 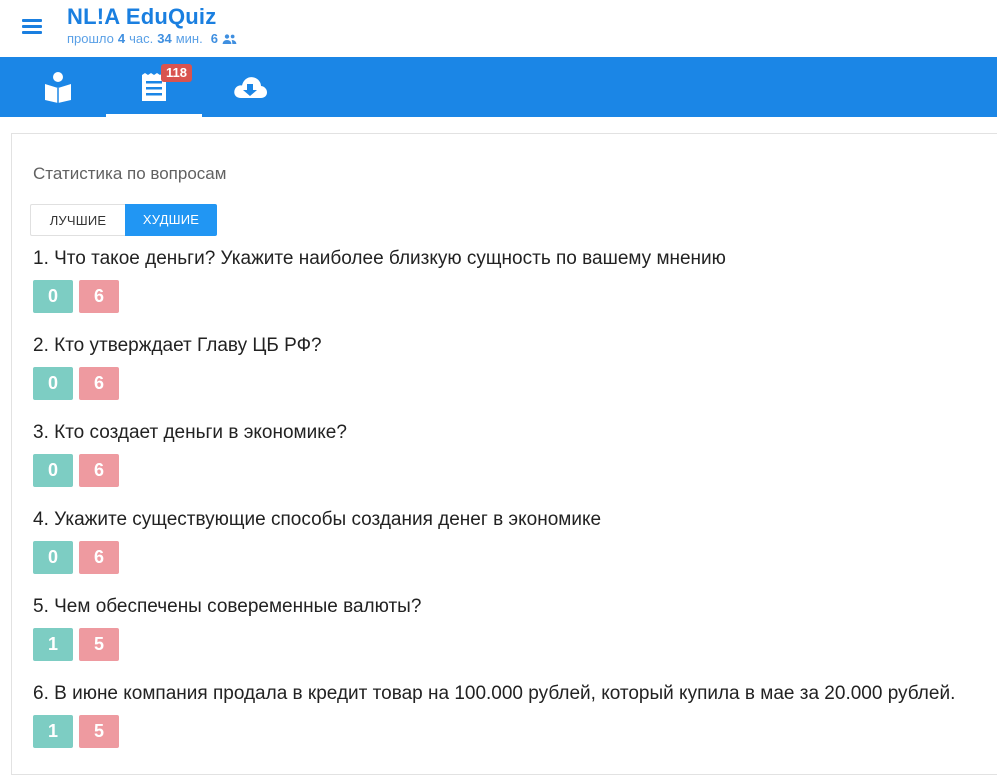 I want to click on reader-icon, so click(x=58, y=87).